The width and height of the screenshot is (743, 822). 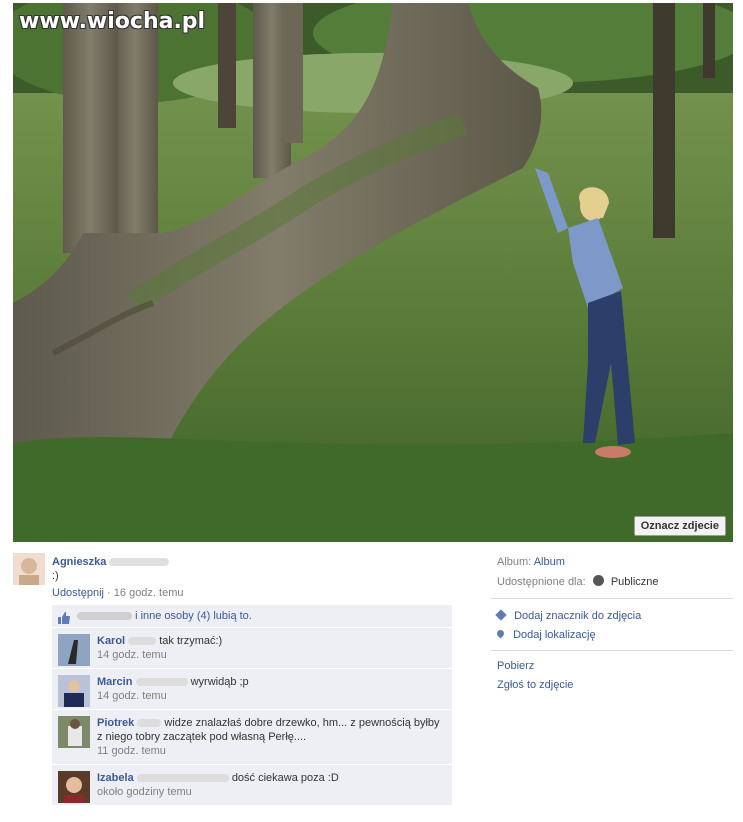 I want to click on location-pin-icon, so click(x=500, y=633).